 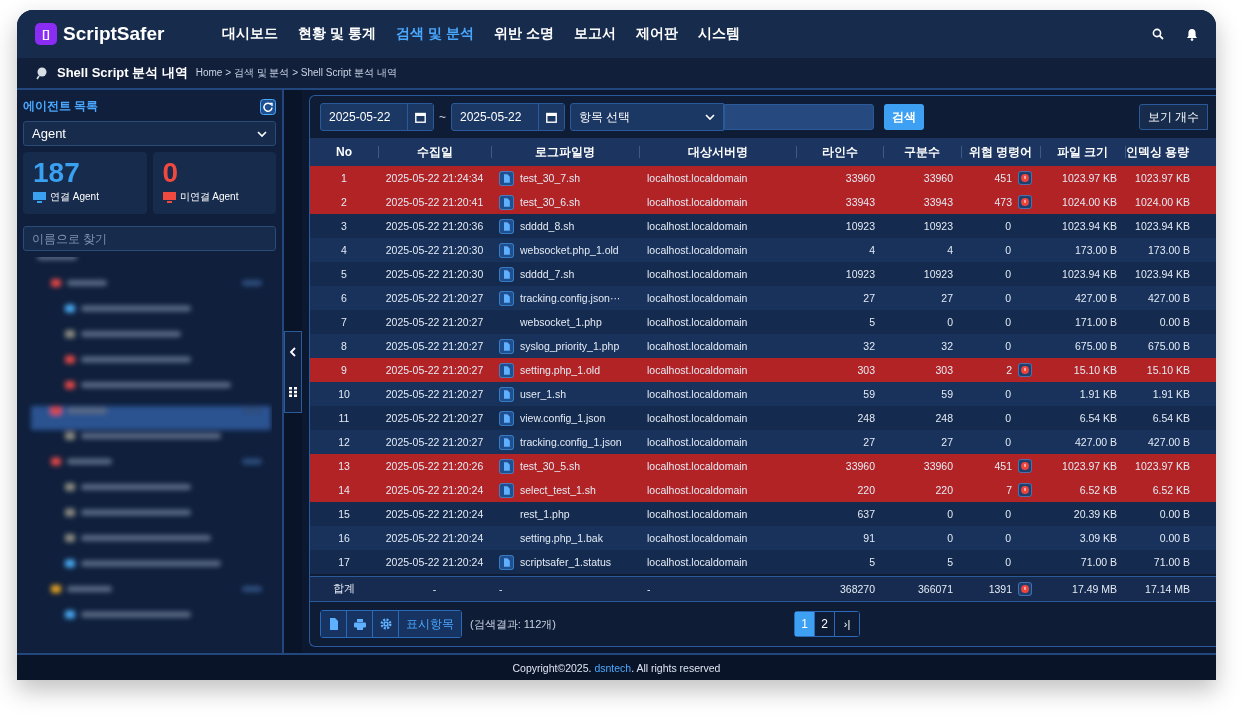 What do you see at coordinates (250, 34) in the screenshot?
I see `nav-item: 대시보드` at bounding box center [250, 34].